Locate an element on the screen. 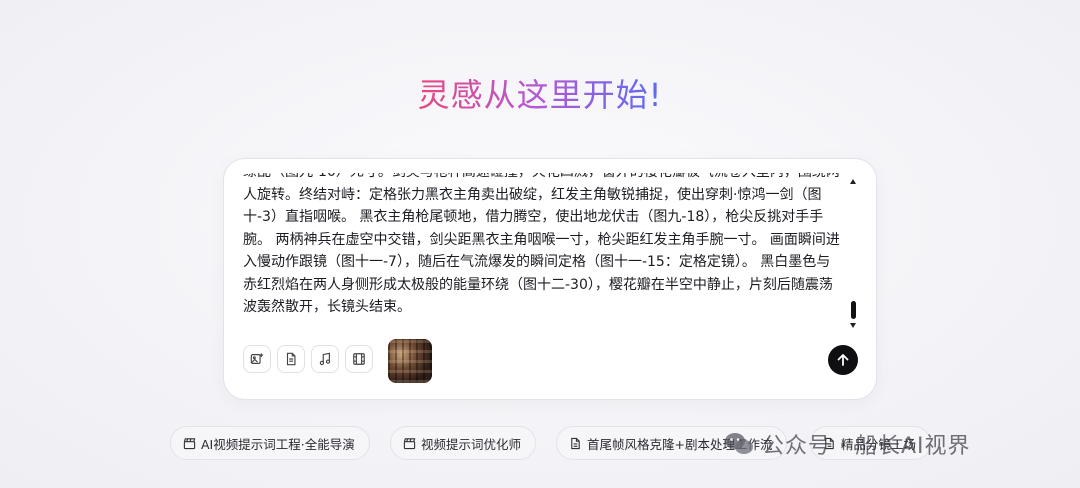 The height and width of the screenshot is (488, 1080). upload-document-button is located at coordinates (291, 359).